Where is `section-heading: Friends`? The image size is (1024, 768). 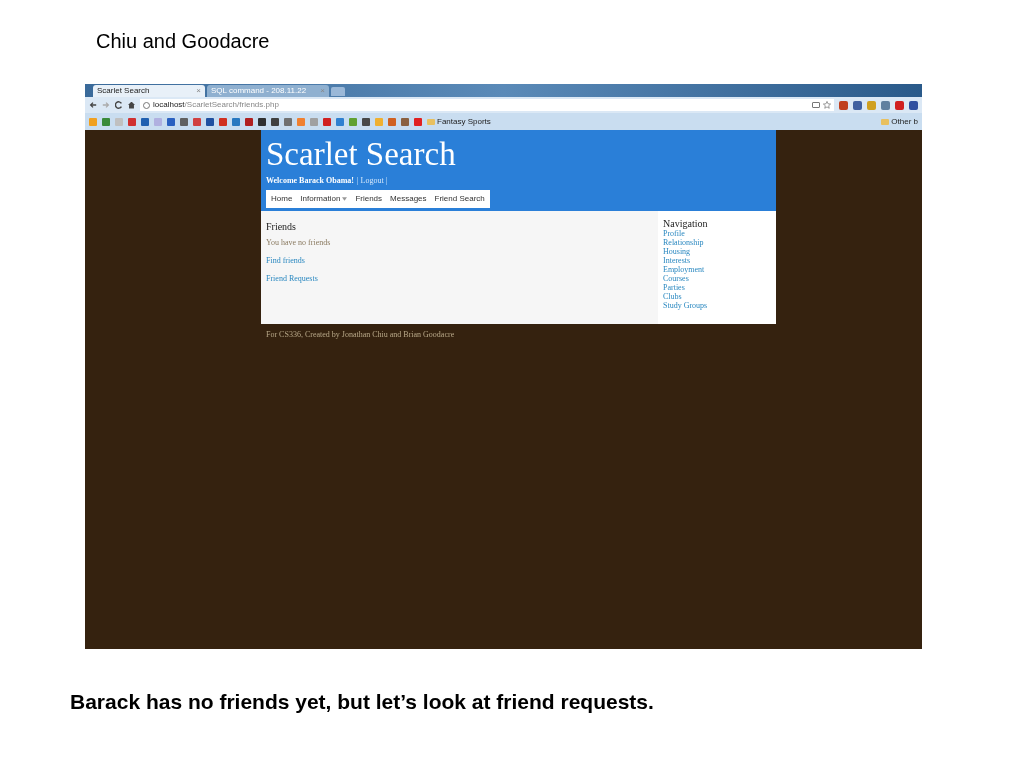 section-heading: Friends is located at coordinates (281, 227).